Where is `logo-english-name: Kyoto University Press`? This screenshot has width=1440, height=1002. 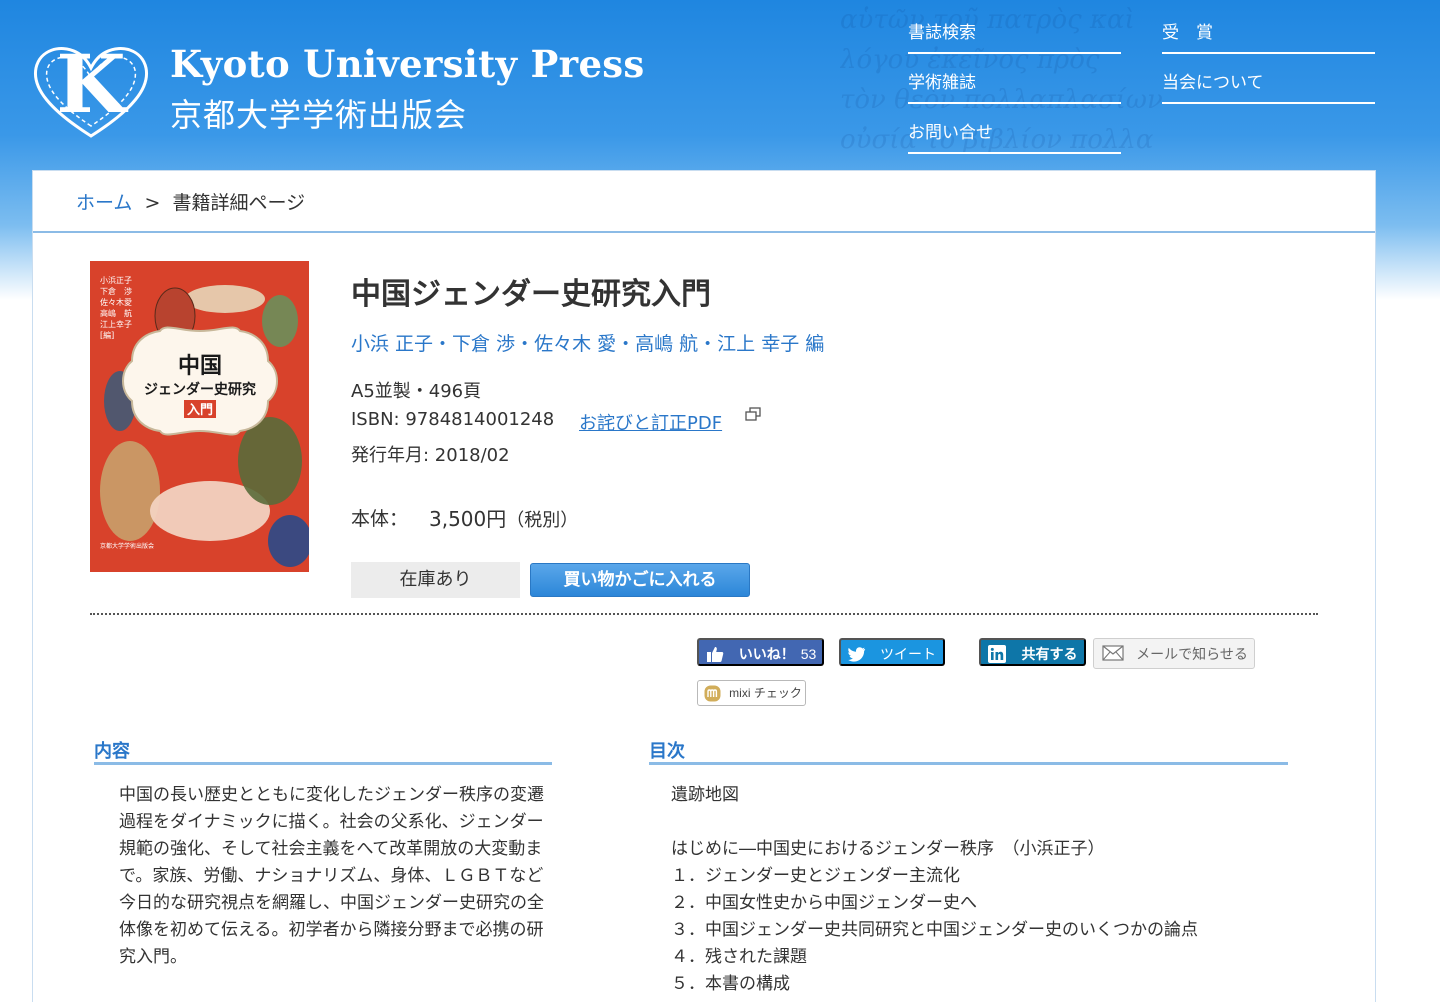 logo-english-name: Kyoto University Press is located at coordinates (407, 64).